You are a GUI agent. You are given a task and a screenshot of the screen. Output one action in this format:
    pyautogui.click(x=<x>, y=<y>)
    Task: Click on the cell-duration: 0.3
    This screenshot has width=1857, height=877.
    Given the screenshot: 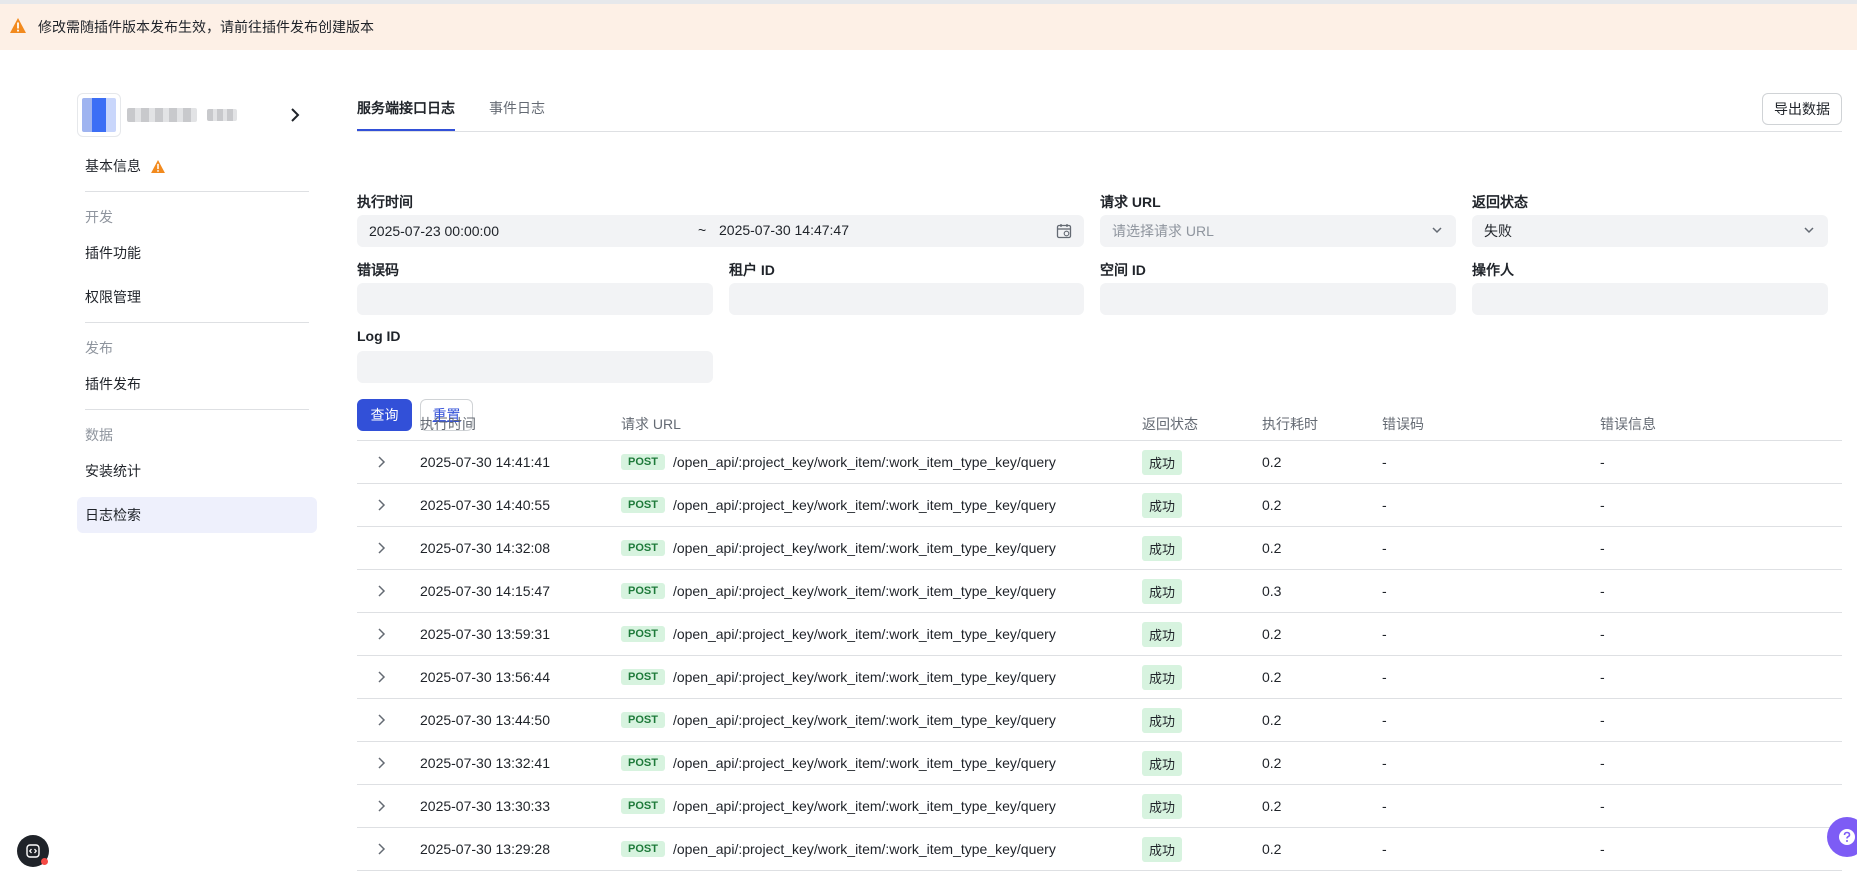 What is the action you would take?
    pyautogui.click(x=1272, y=591)
    